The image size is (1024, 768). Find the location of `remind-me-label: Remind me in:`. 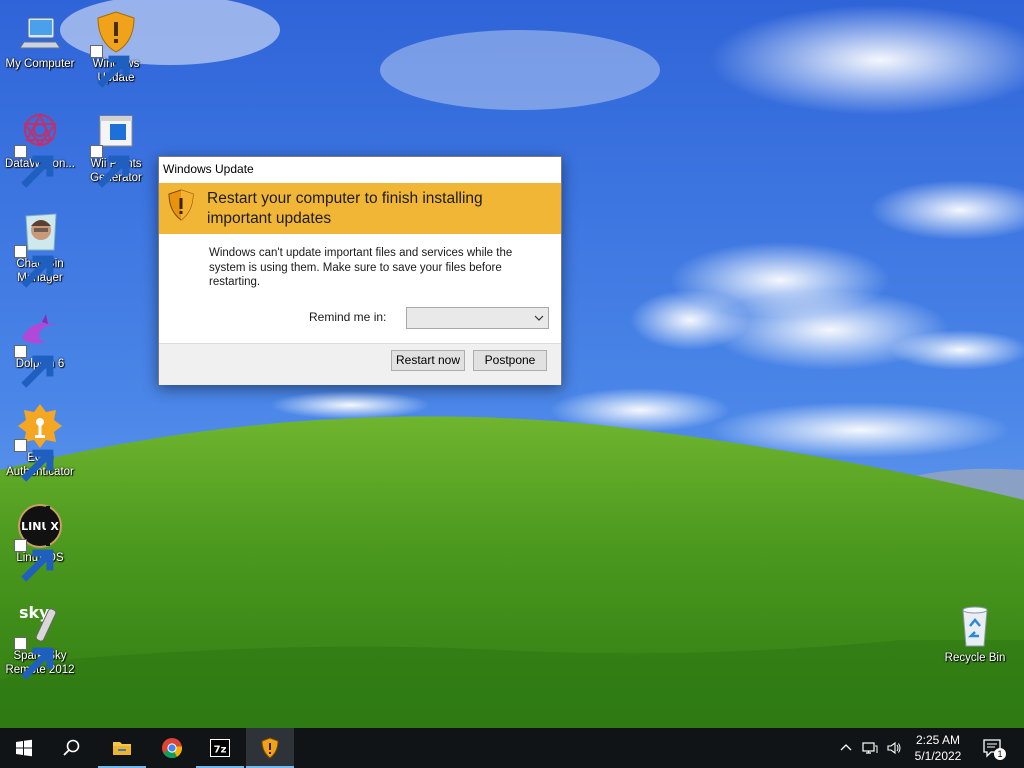

remind-me-label: Remind me in: is located at coordinates (348, 317).